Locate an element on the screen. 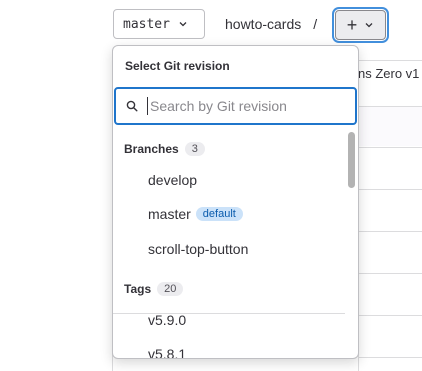 The image size is (422, 371). branch-selector-button: master is located at coordinates (159, 24).